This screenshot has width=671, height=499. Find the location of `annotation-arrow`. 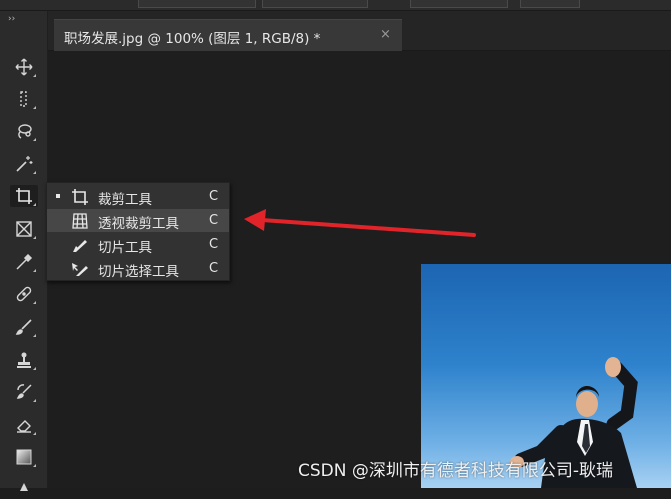

annotation-arrow is located at coordinates (360, 223).